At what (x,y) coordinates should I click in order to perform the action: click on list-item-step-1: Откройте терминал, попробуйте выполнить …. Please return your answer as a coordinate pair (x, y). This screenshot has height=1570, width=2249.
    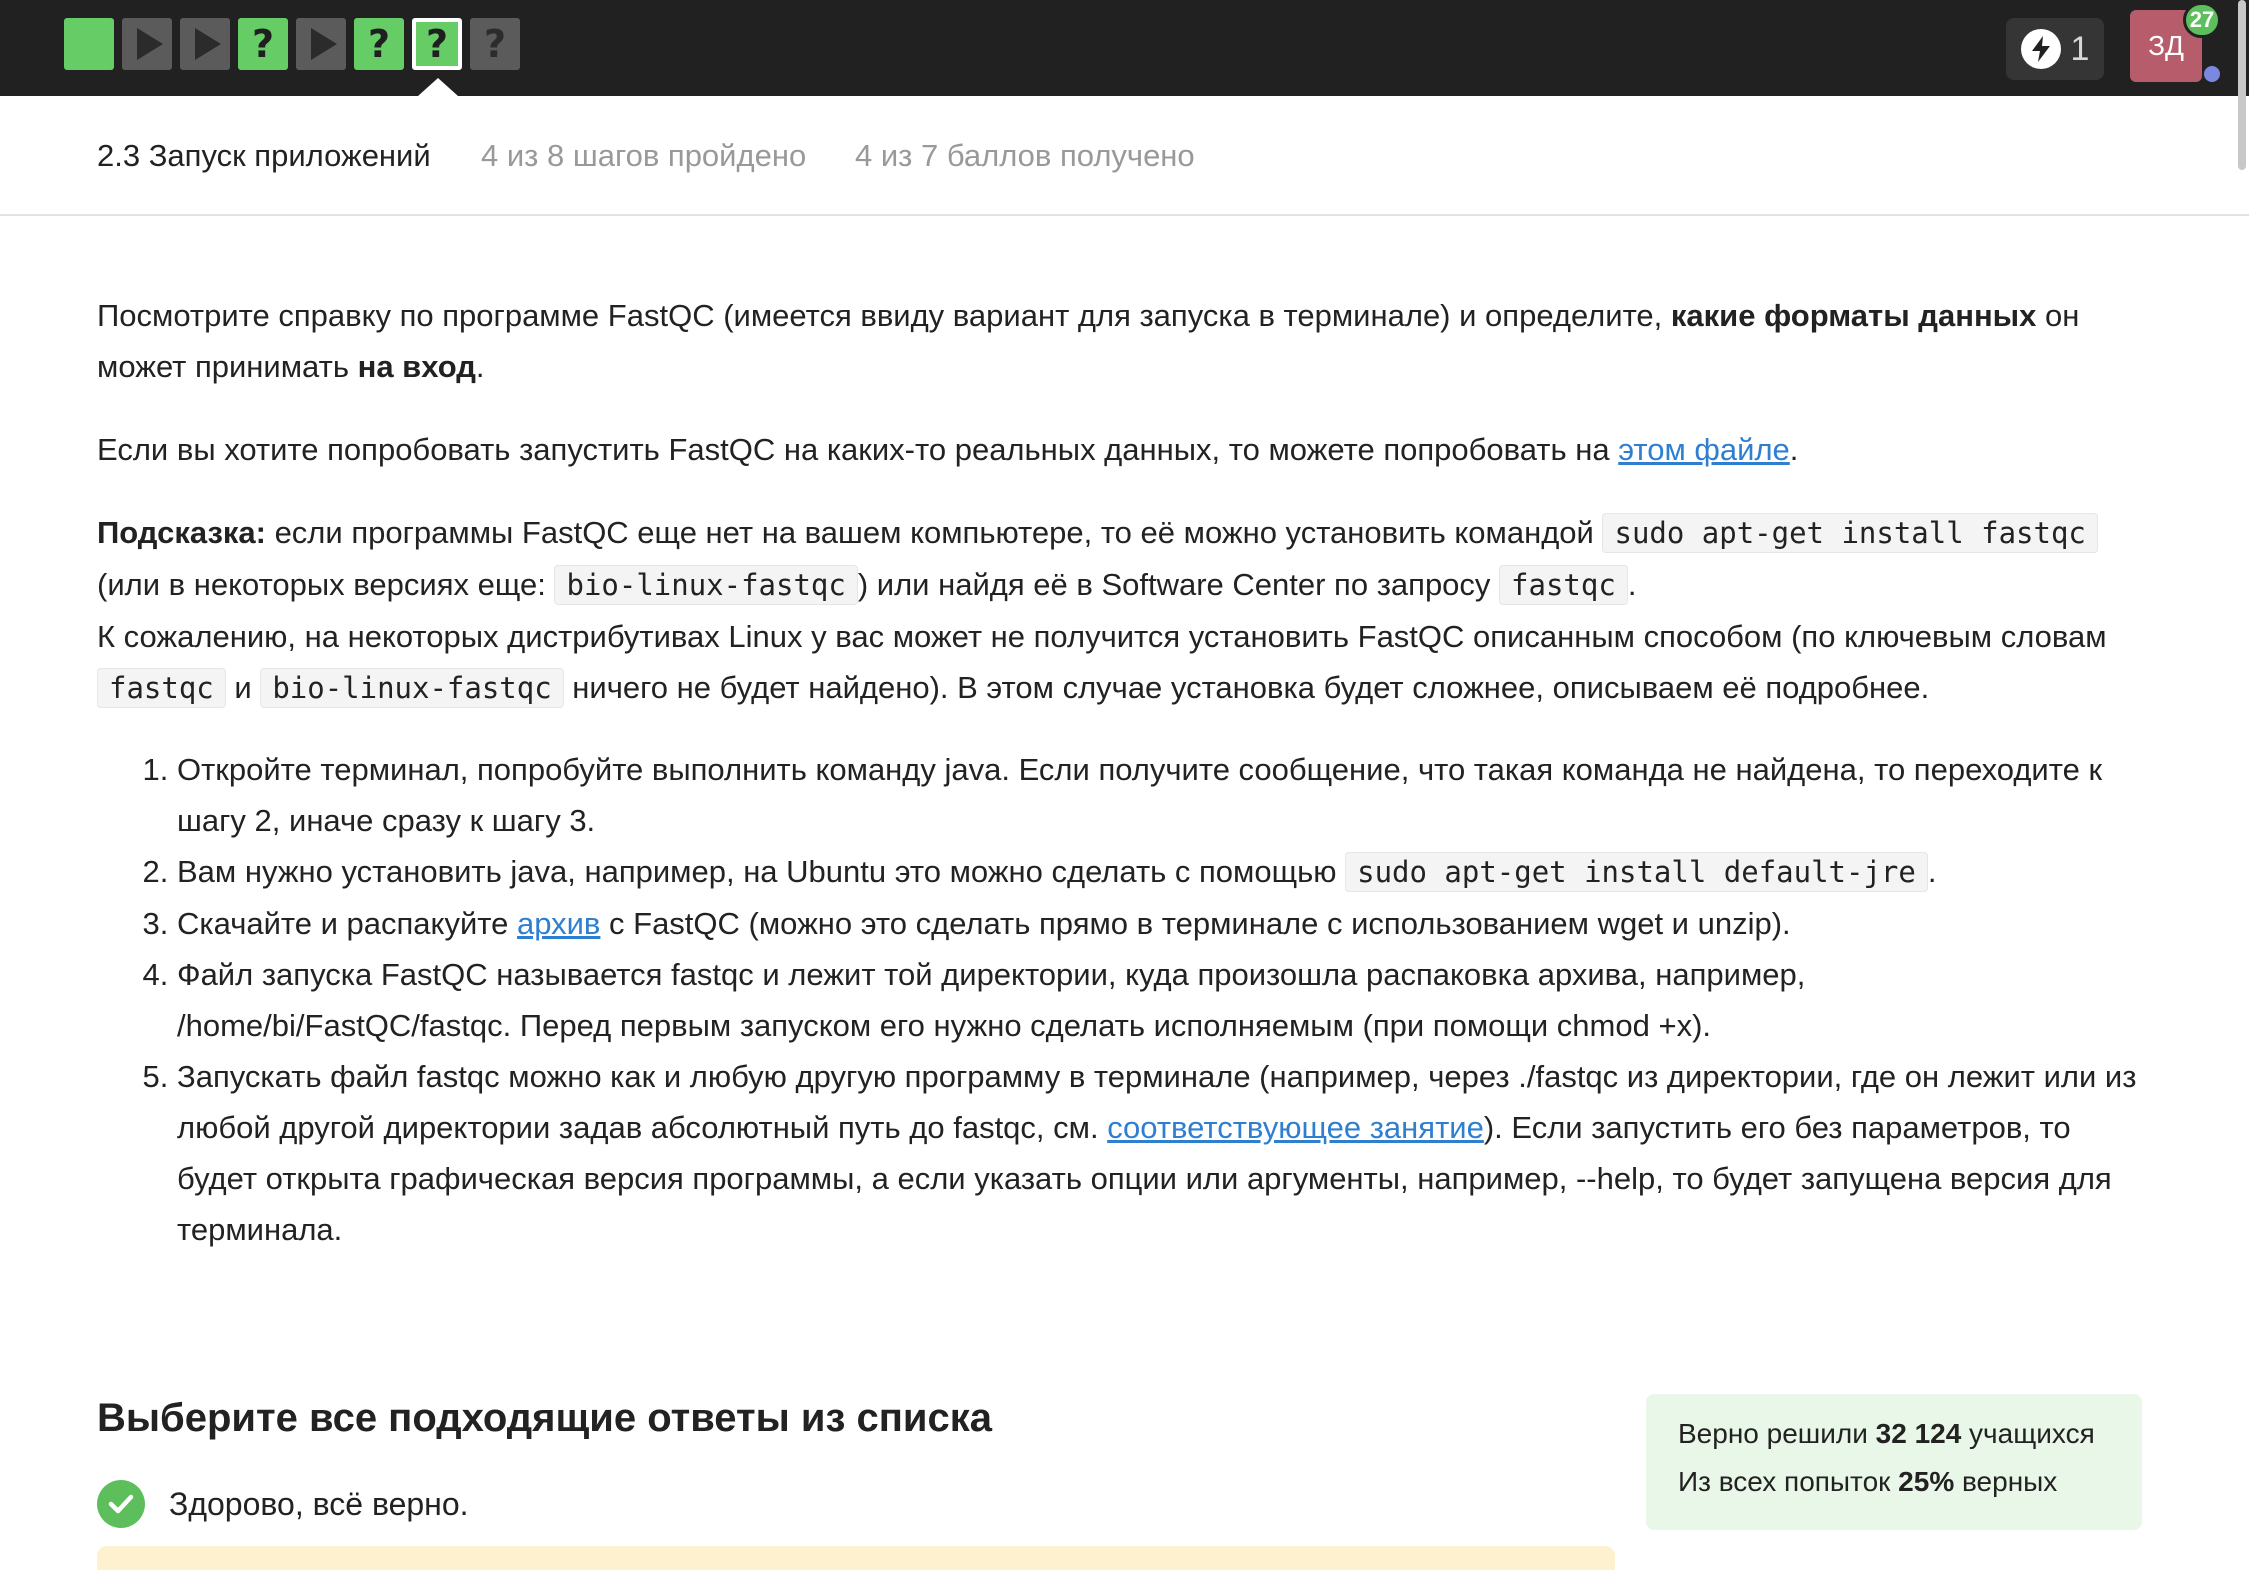
    Looking at the image, I should click on (1162, 795).